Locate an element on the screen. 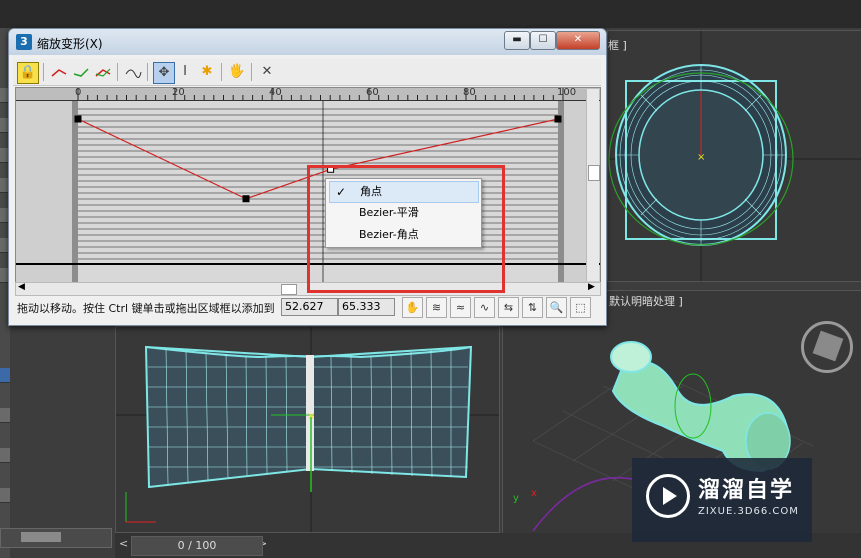  scroll-right-icon: ▶ is located at coordinates (591, 287).